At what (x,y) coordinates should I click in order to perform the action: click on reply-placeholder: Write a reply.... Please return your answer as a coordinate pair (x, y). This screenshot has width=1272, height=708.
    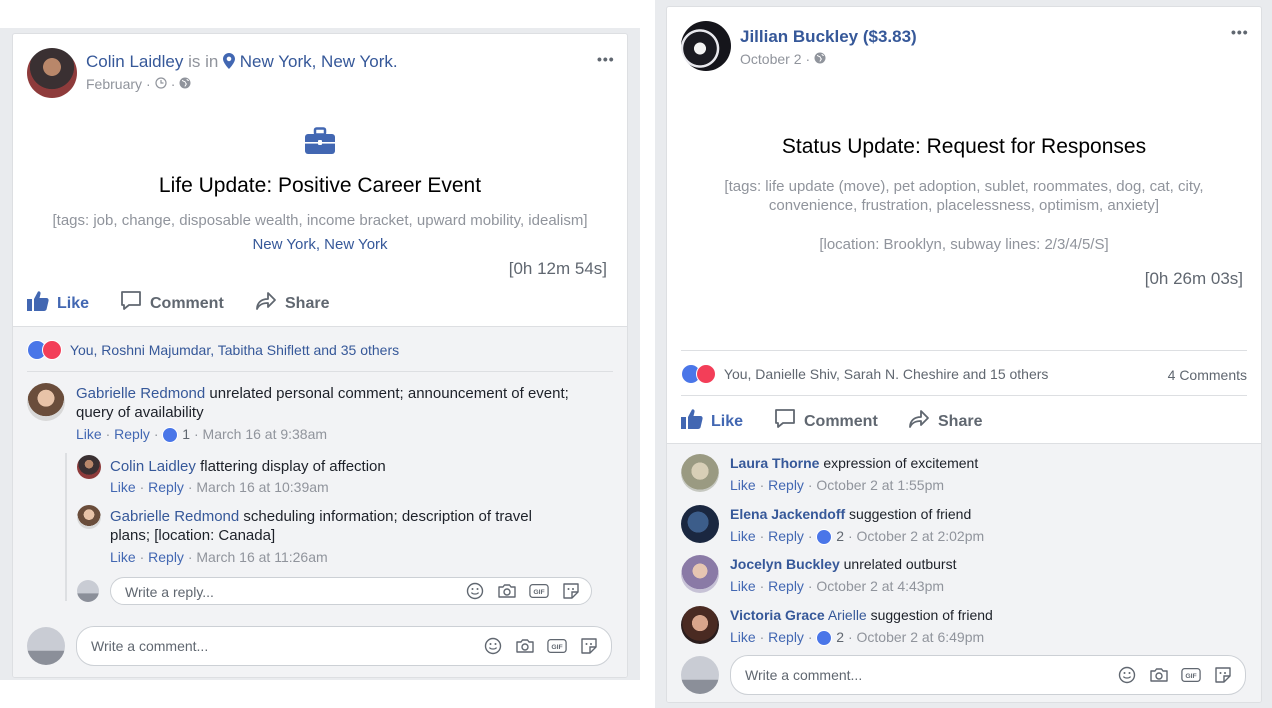
    Looking at the image, I should click on (169, 592).